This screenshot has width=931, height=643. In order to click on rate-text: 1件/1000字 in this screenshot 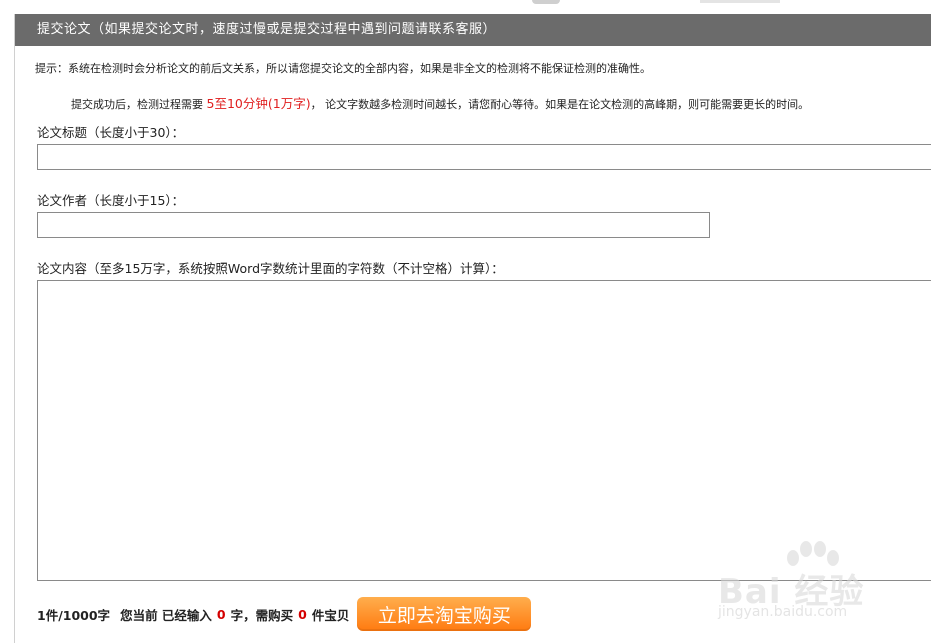, I will do `click(74, 615)`.